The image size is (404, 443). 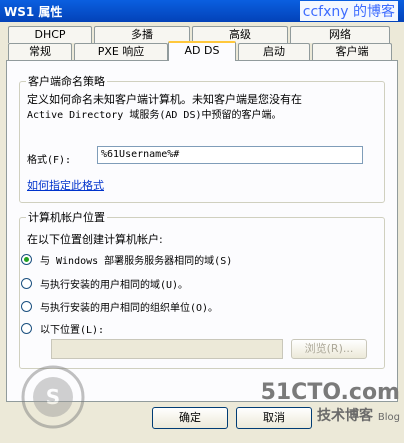 What do you see at coordinates (230, 155) in the screenshot?
I see `format-input: %61Username%#` at bounding box center [230, 155].